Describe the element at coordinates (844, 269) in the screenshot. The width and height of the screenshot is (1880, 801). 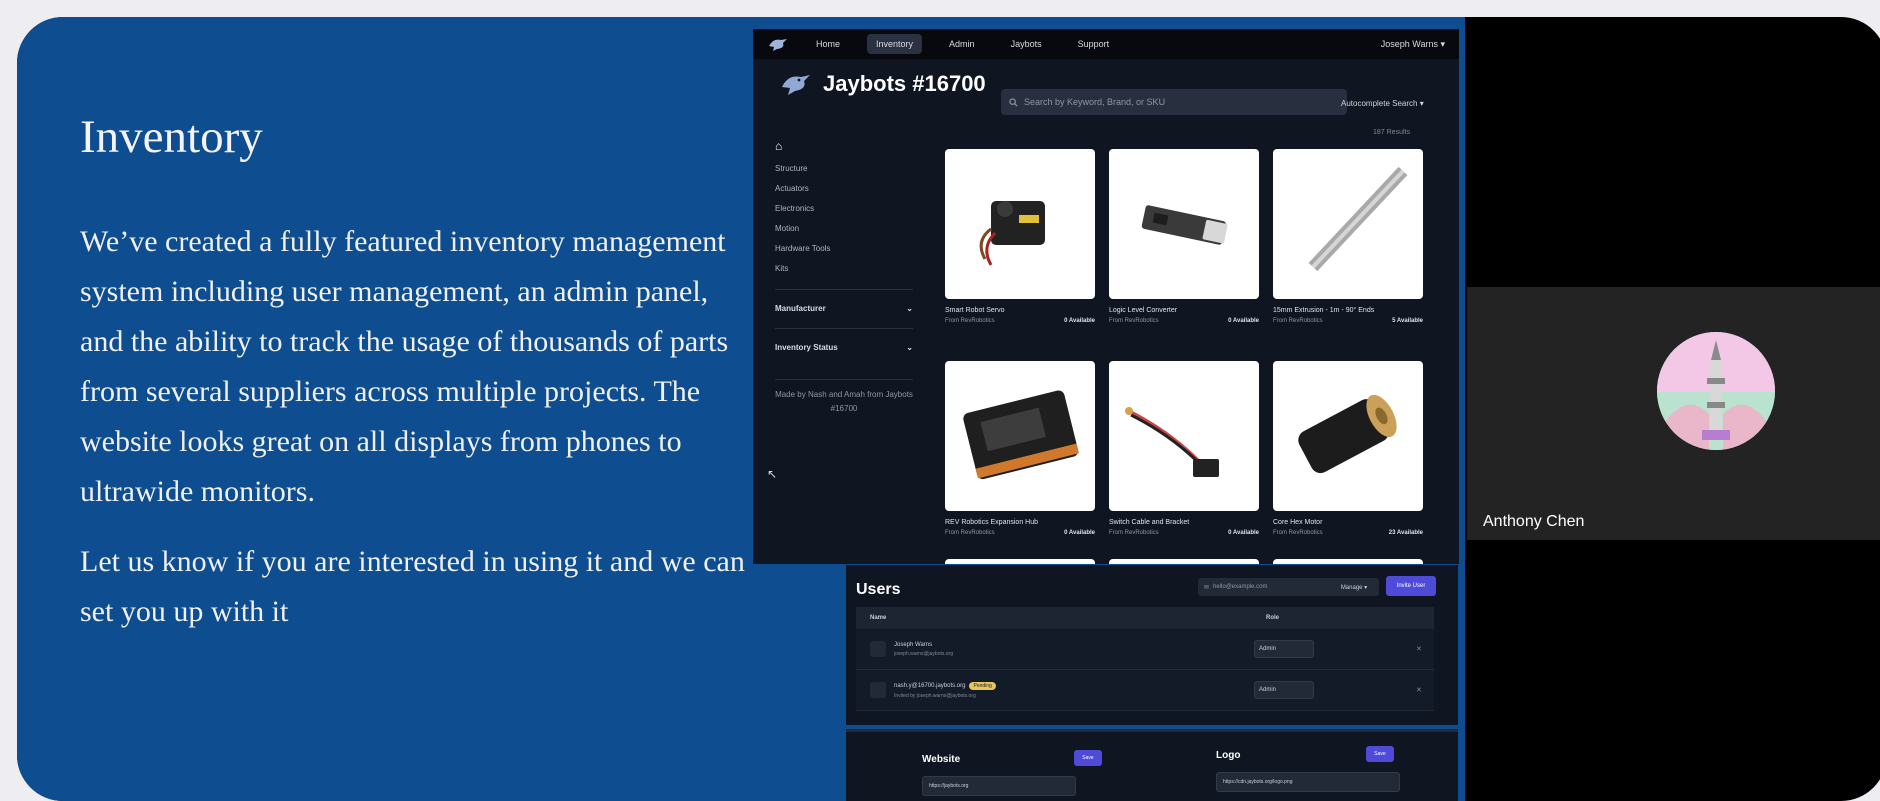
I see `category-item: Kits` at that location.